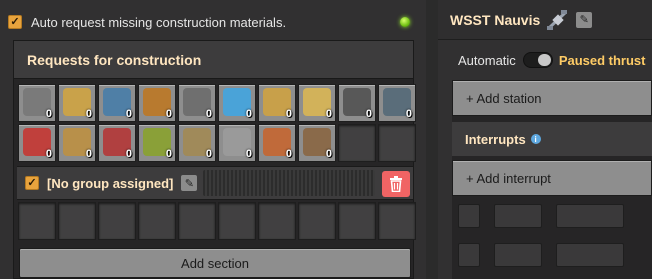  I want to click on station-title-row: WSST Nauvis ✎, so click(545, 20).